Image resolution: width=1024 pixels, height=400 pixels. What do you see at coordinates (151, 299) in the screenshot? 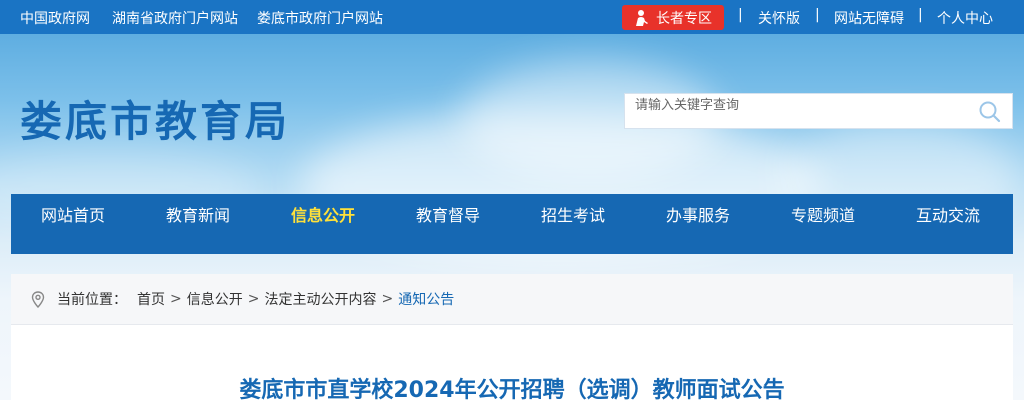
I see `breadcrumb-home: 首页` at bounding box center [151, 299].